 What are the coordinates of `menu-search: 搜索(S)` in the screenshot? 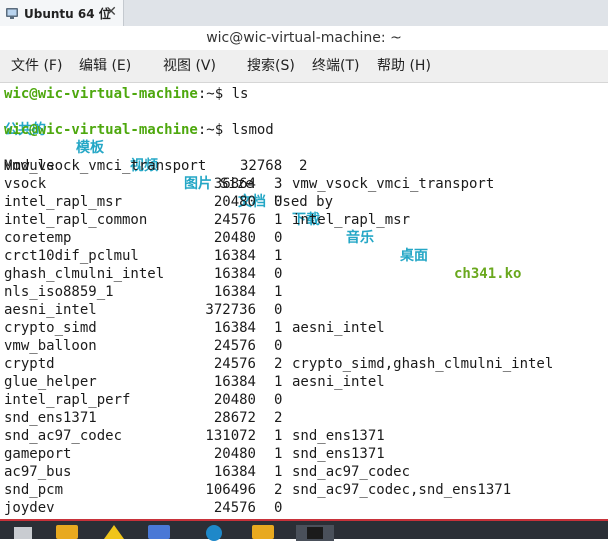 It's located at (271, 66).